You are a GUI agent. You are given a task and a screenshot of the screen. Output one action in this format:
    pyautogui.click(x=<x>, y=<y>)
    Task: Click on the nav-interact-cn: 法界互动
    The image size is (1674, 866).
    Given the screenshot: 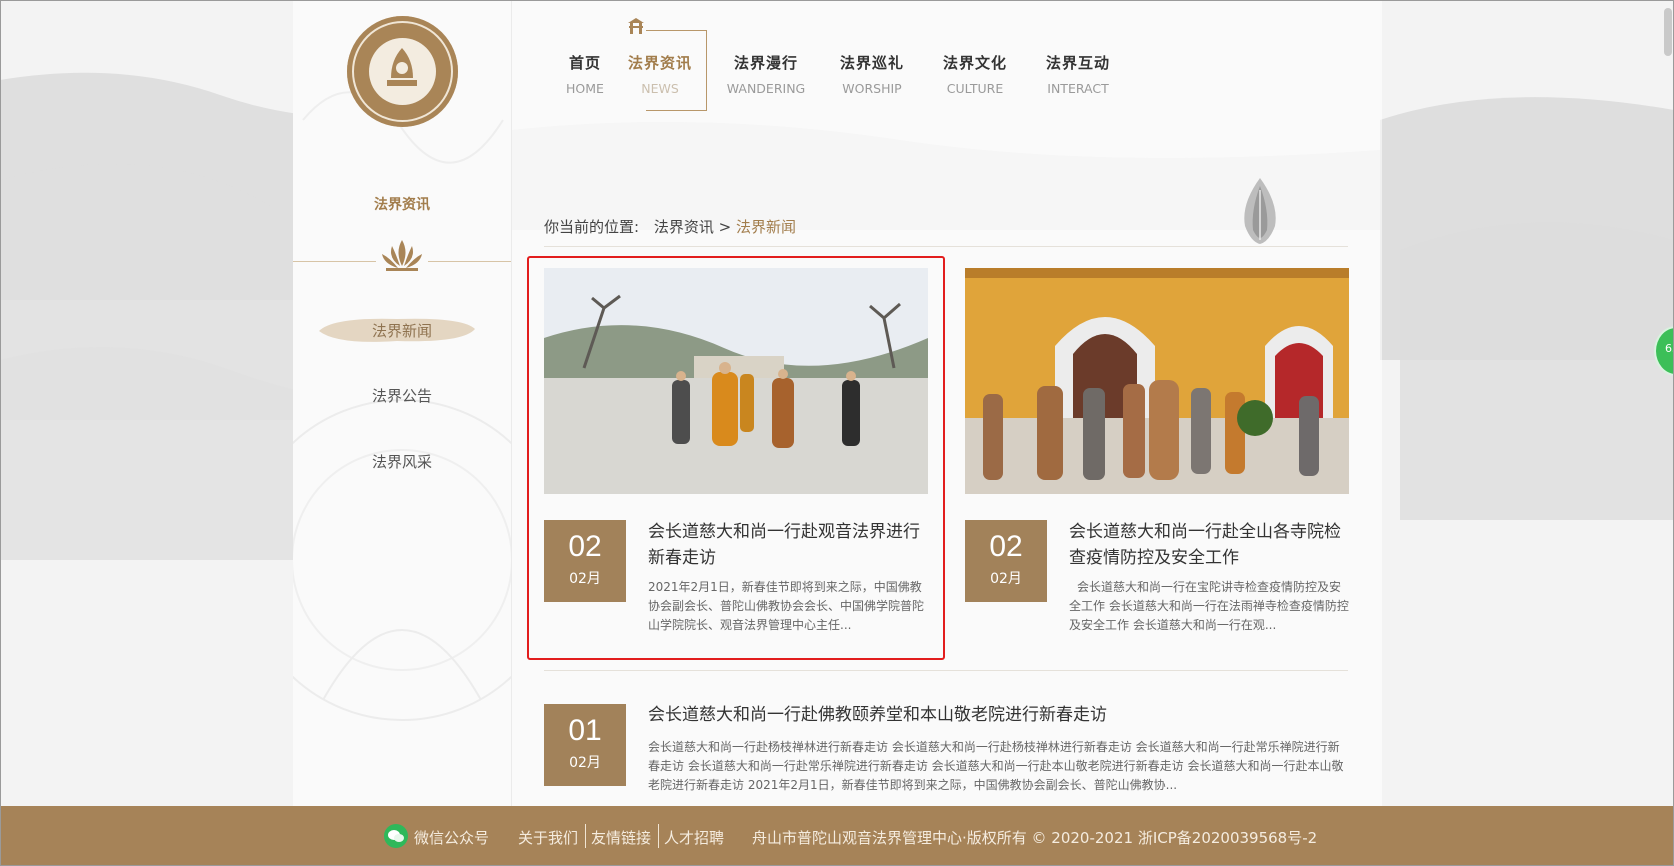 What is the action you would take?
    pyautogui.click(x=1077, y=63)
    